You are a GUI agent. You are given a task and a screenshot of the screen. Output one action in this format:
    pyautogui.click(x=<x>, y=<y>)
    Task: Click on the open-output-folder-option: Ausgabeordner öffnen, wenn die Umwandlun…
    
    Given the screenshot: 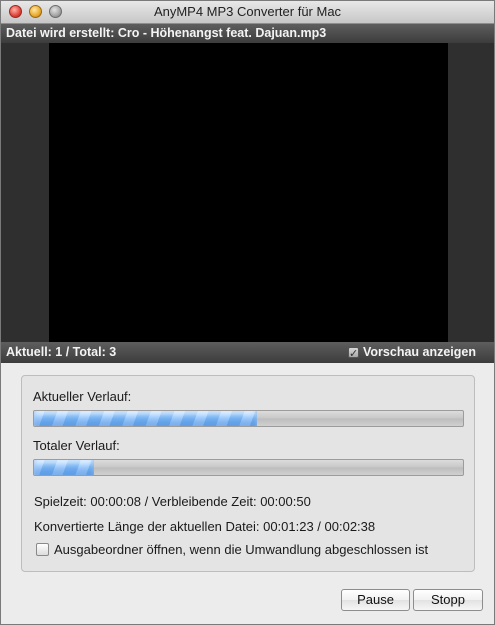 What is the action you would take?
    pyautogui.click(x=232, y=549)
    